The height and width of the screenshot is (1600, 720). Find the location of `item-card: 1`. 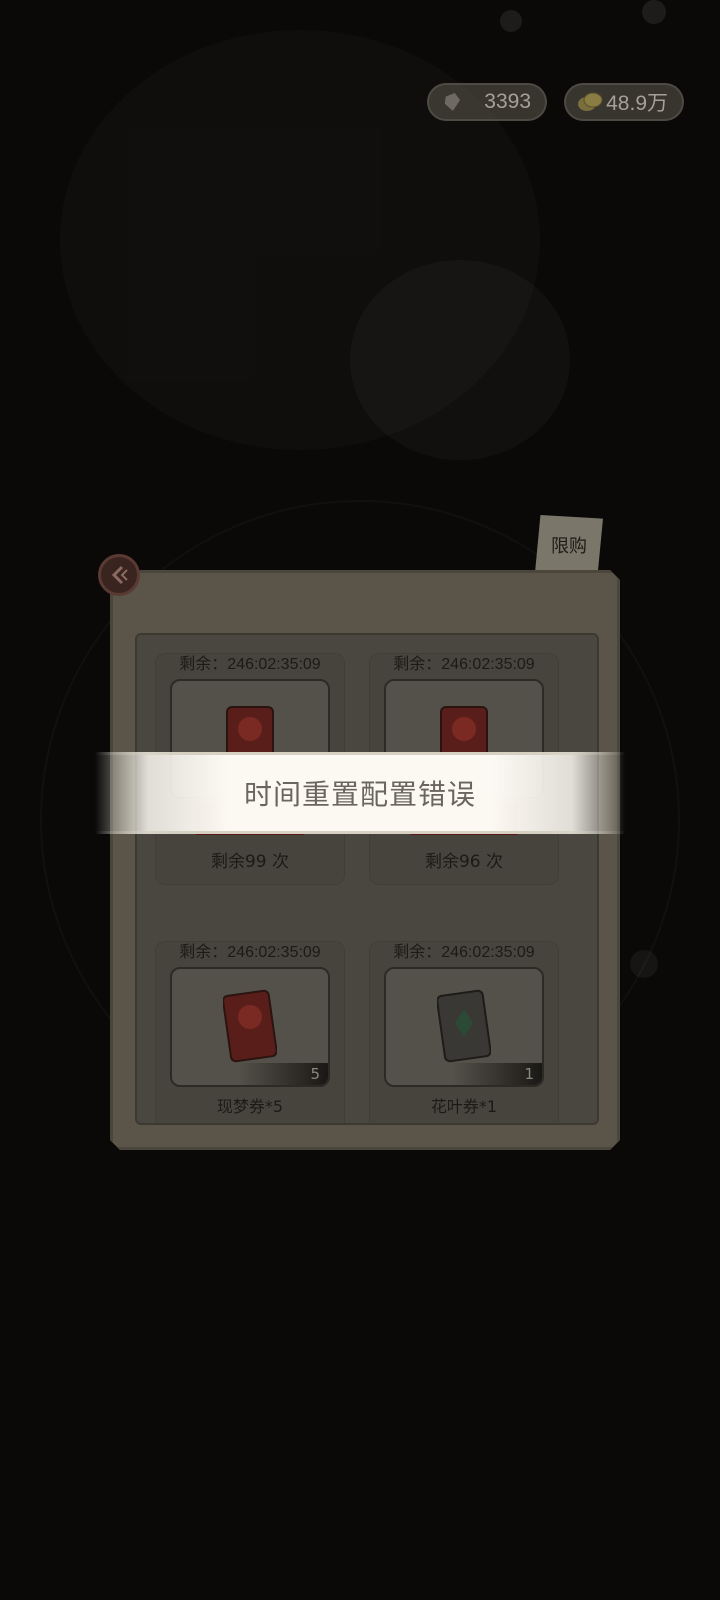

item-card: 1 is located at coordinates (464, 1027).